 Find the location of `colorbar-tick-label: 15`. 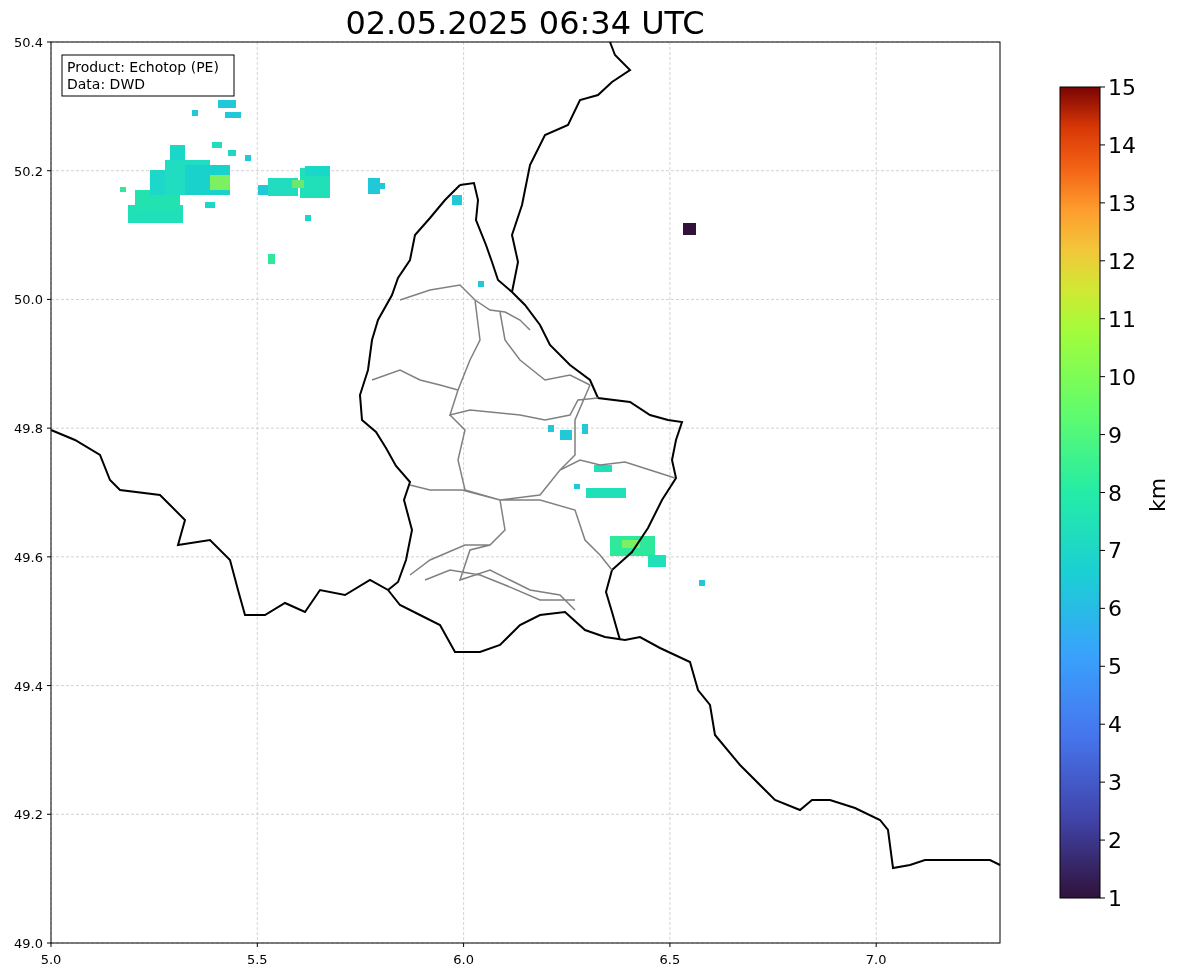

colorbar-tick-label: 15 is located at coordinates (1122, 87).